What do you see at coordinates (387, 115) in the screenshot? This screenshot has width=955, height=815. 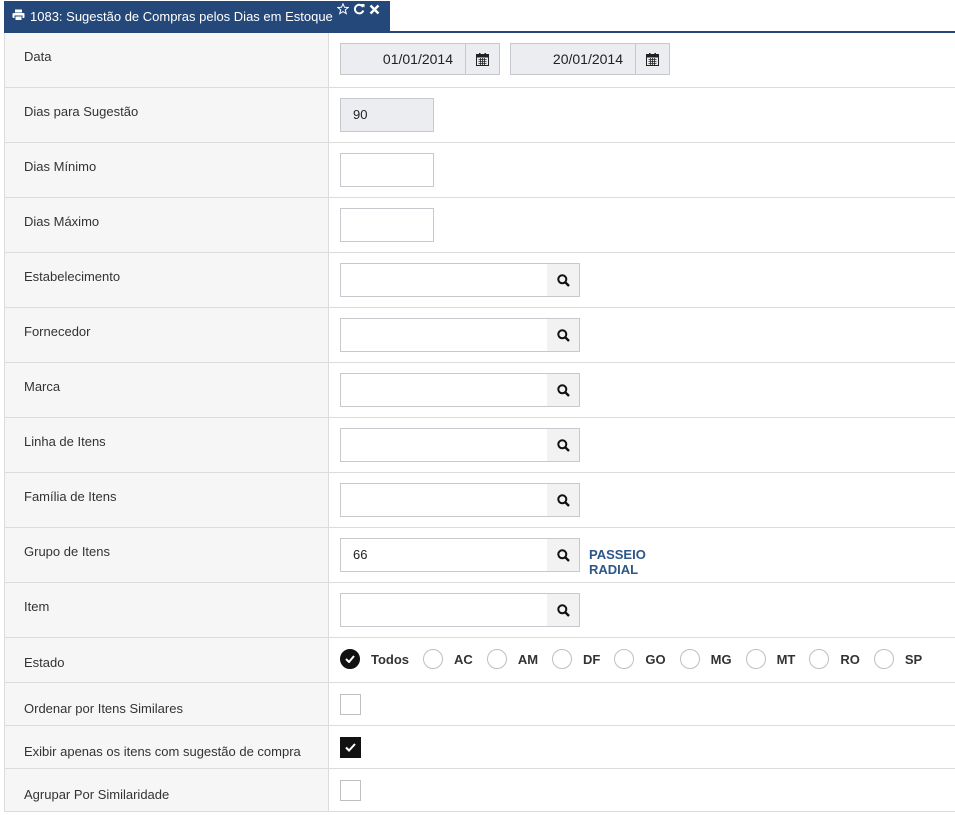 I see `dias-sugestao-input: 90` at bounding box center [387, 115].